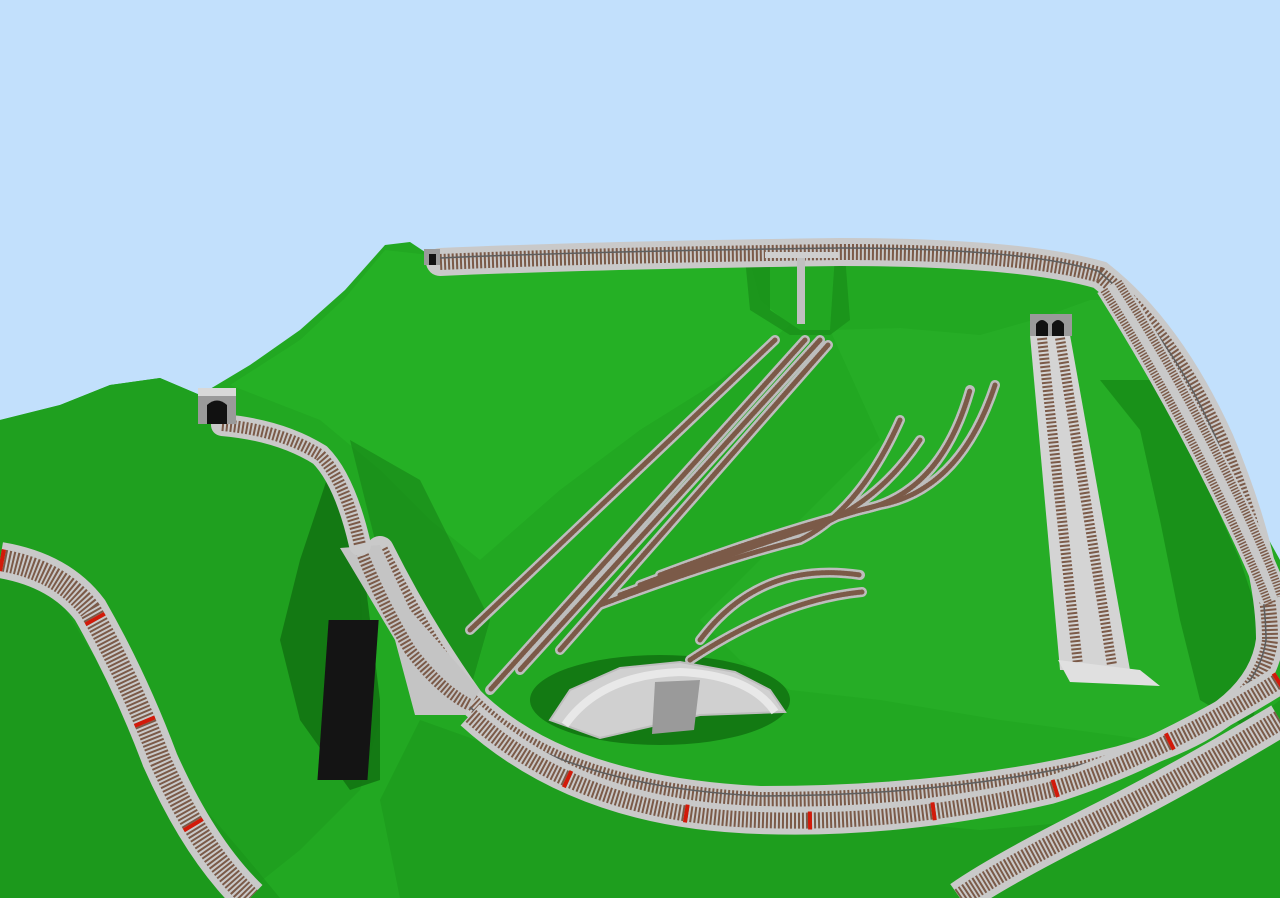 Image resolution: width=1280 pixels, height=898 pixels. What do you see at coordinates (432, 257) in the screenshot?
I see `tunnel-portal-back` at bounding box center [432, 257].